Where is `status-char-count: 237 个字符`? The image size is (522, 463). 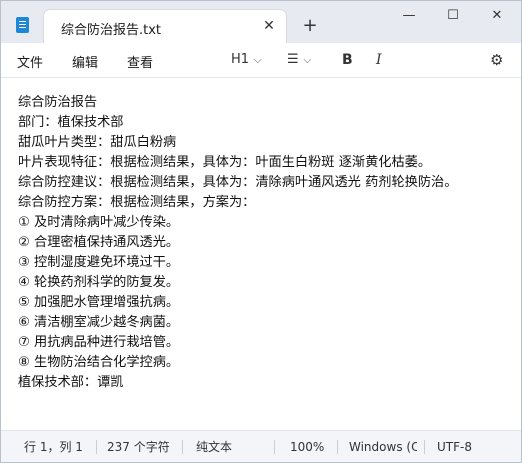 status-char-count: 237 个字符 is located at coordinates (138, 447).